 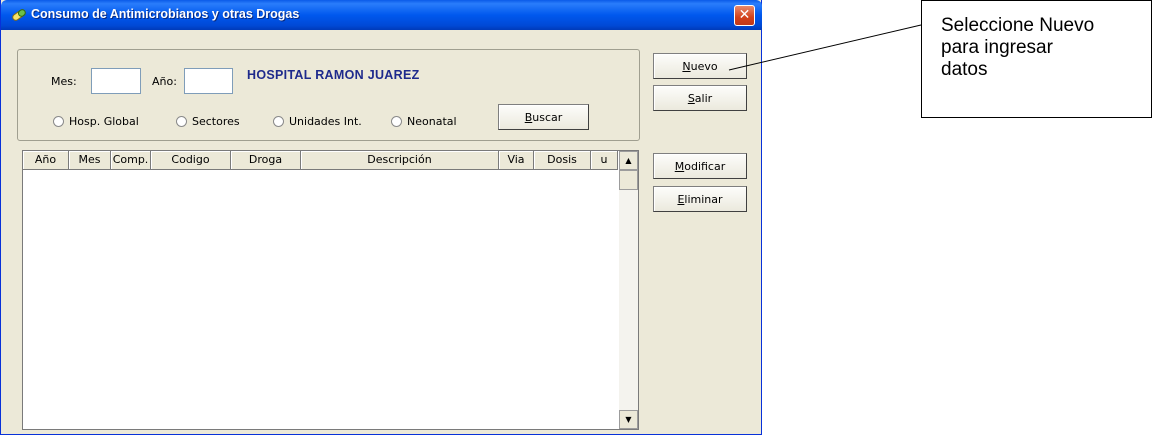 I want to click on callout-annotation: Seleccione Nuevo para ingresar datos, so click(x=1036, y=59).